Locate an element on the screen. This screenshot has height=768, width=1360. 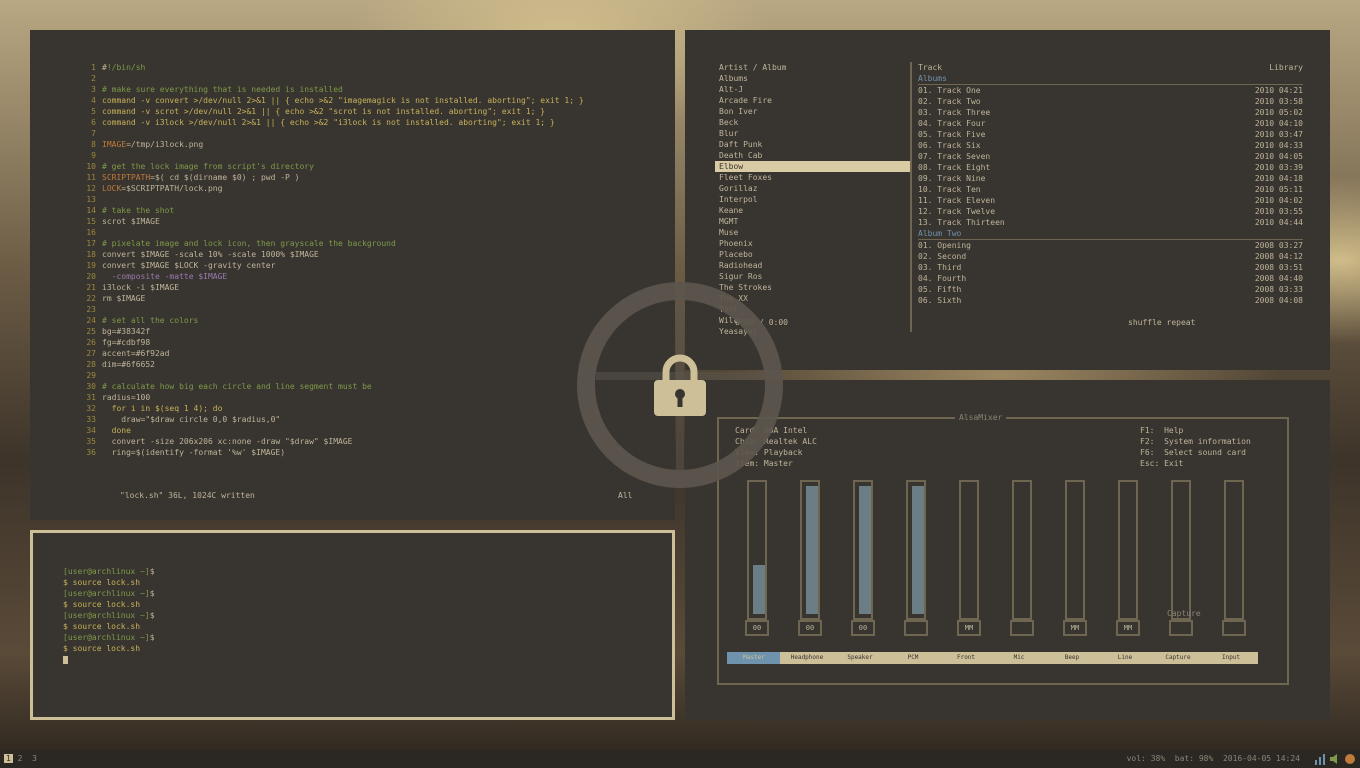
channel-label: PCM is located at coordinates (913, 658).